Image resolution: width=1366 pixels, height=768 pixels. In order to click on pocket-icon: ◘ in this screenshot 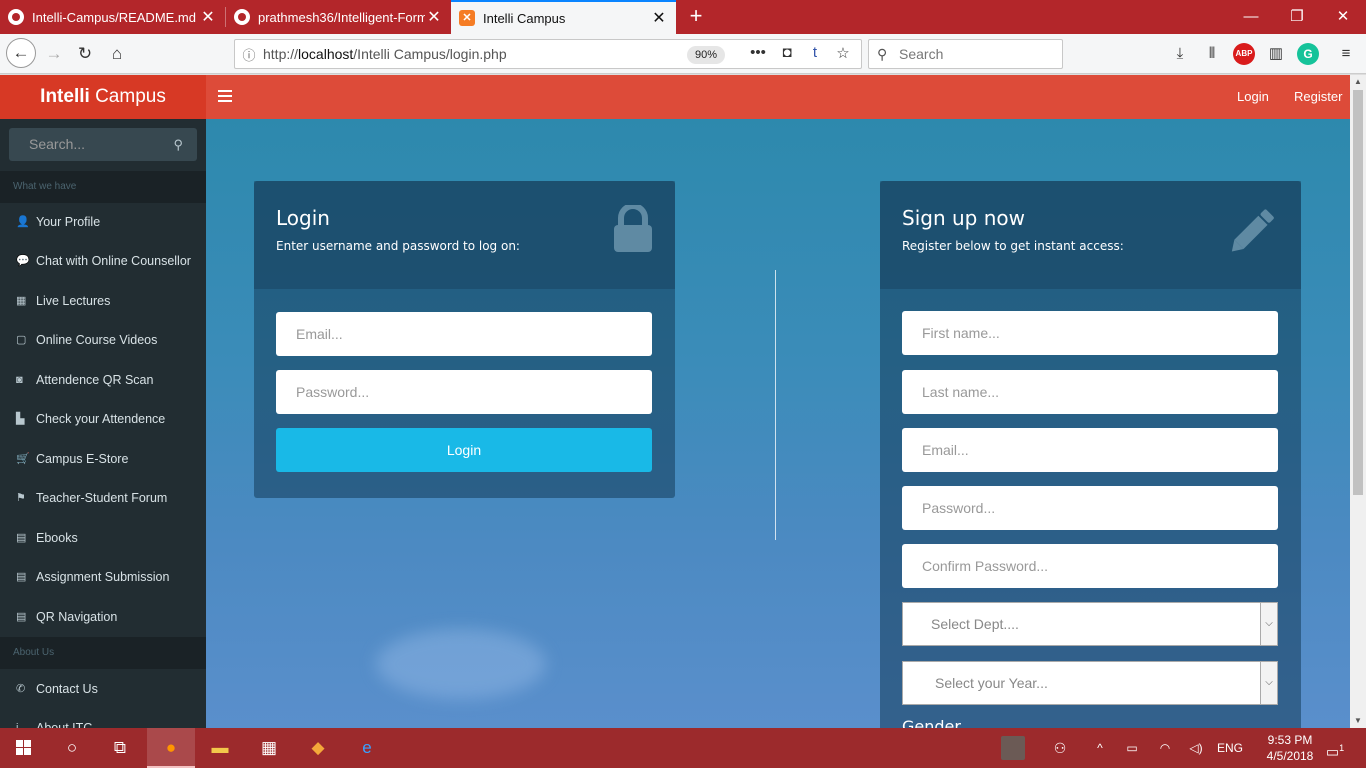, I will do `click(787, 52)`.